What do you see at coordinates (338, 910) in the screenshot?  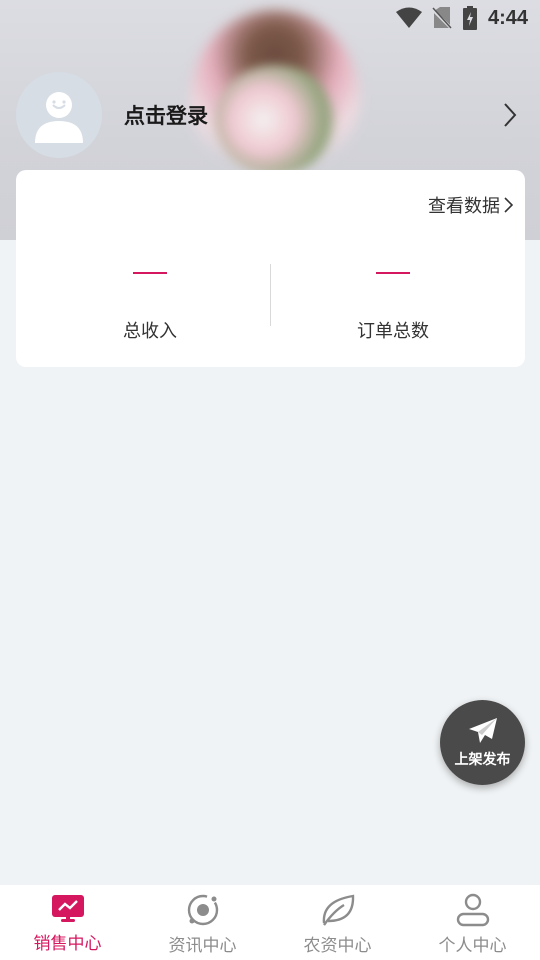 I see `leaf-icon` at bounding box center [338, 910].